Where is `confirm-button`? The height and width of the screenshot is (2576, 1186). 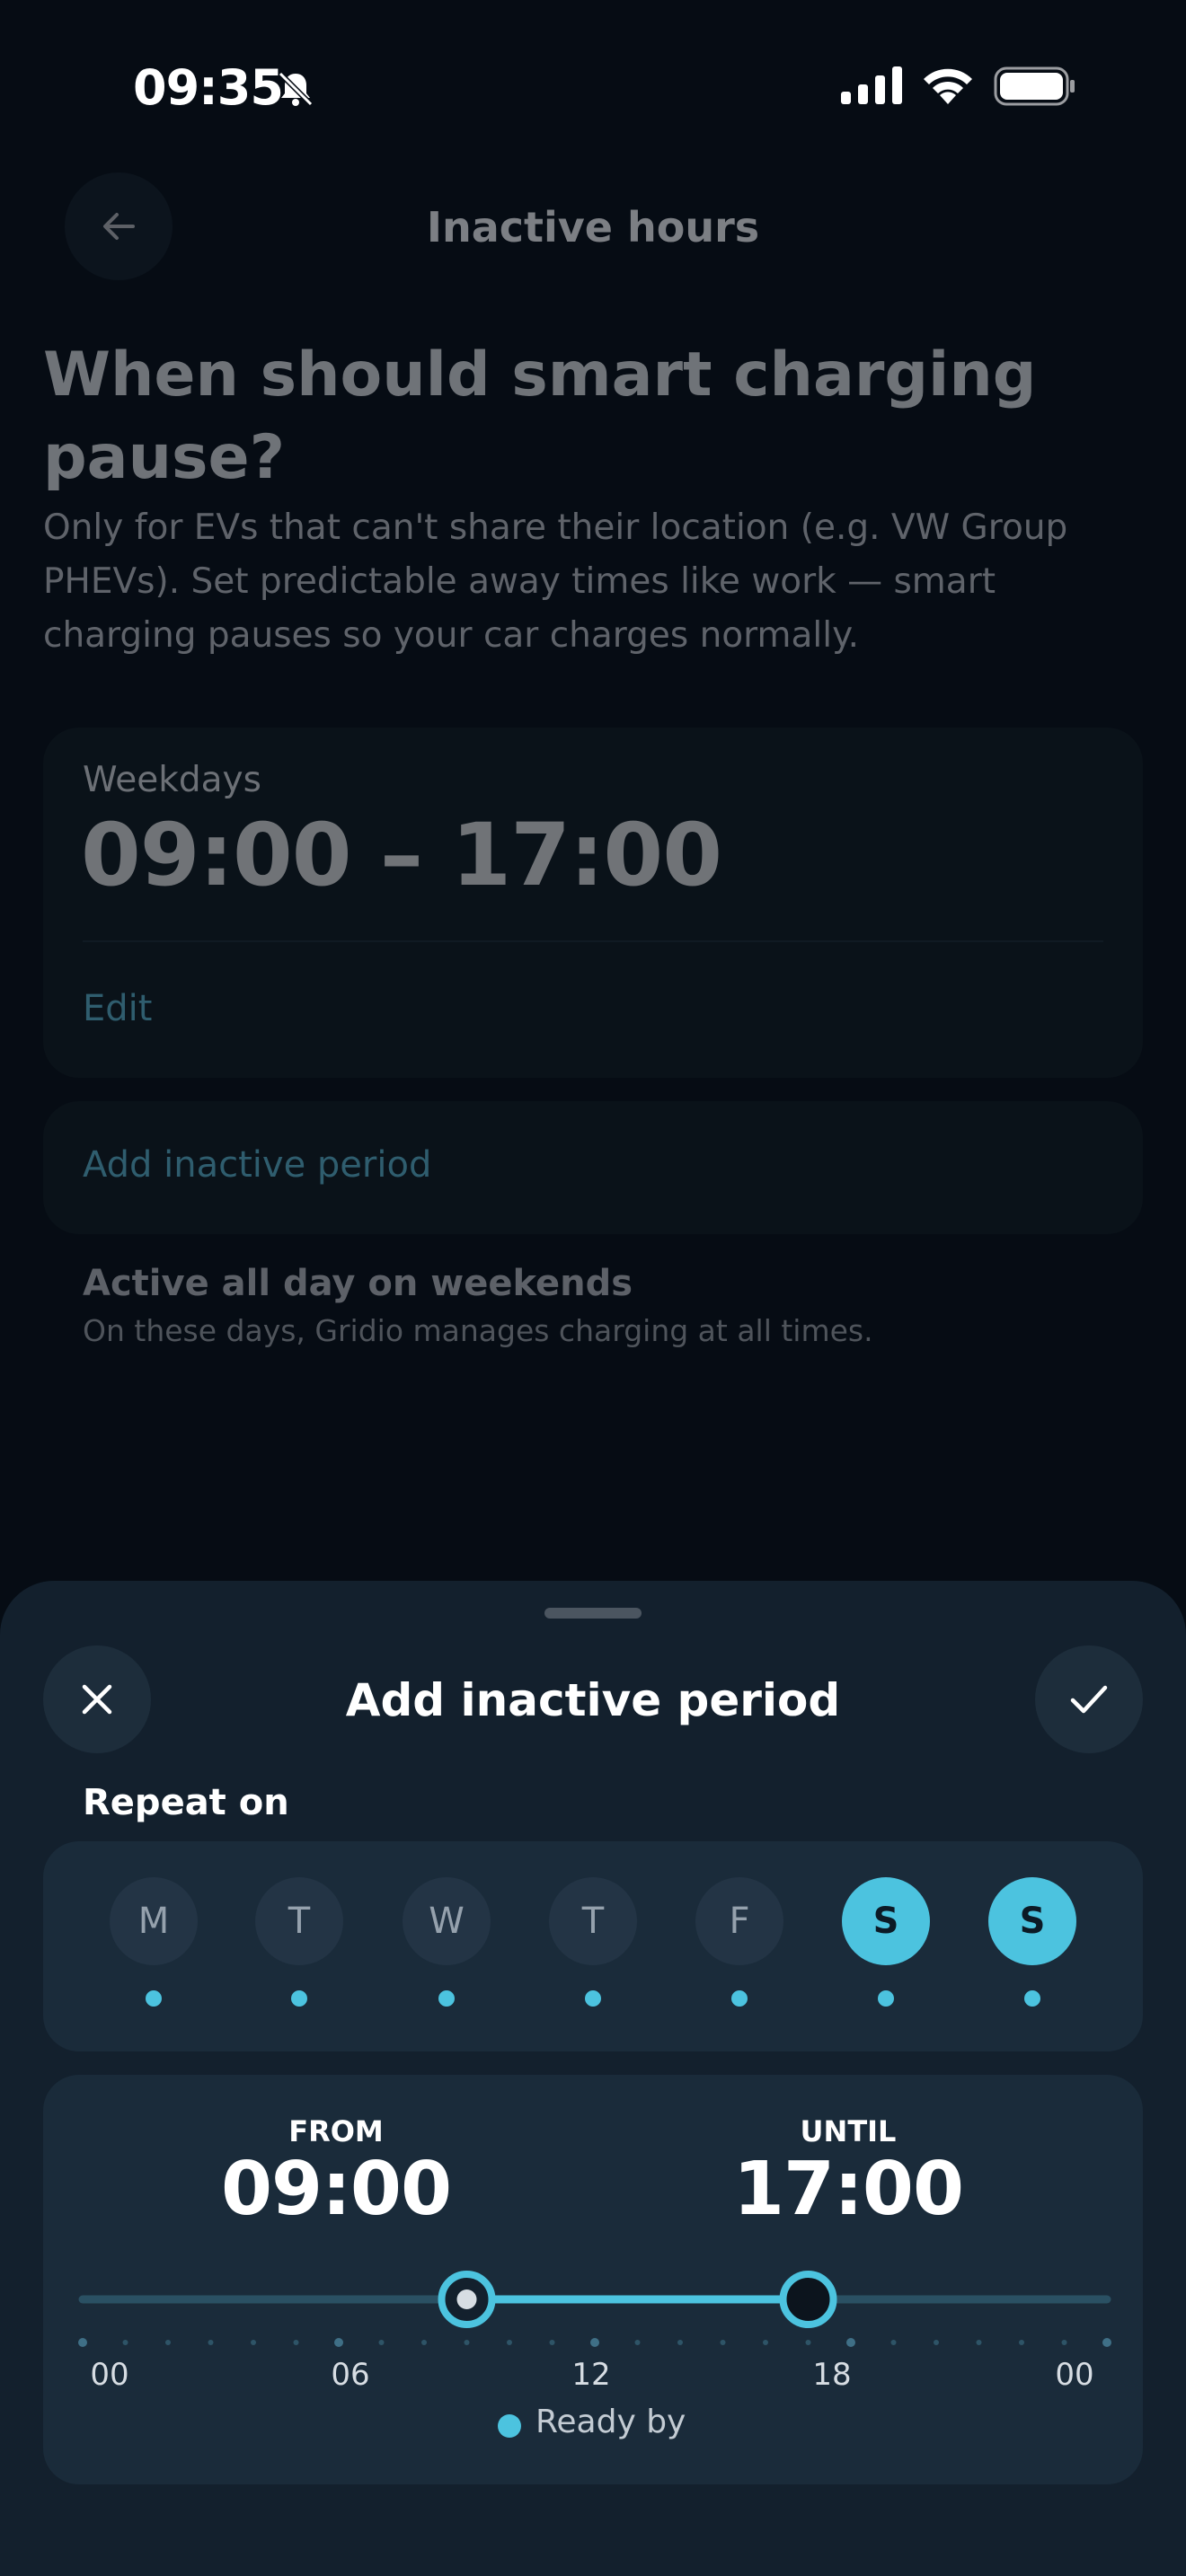
confirm-button is located at coordinates (1089, 1699).